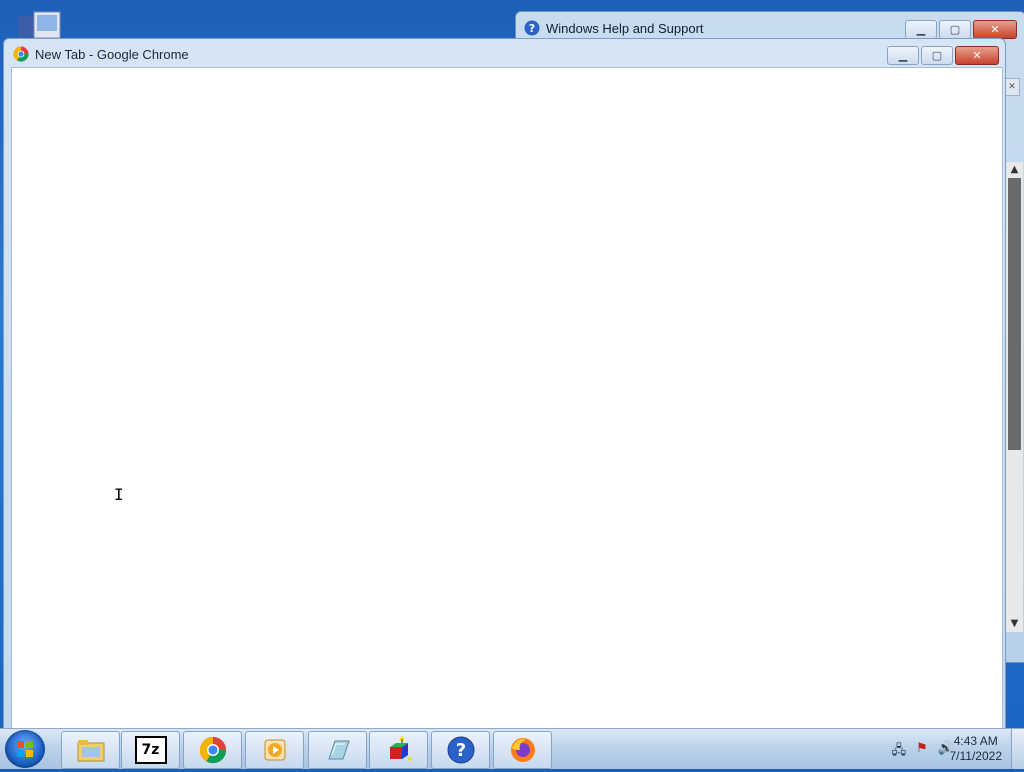  I want to click on help-window-title: ? Windows Help and Support, so click(614, 28).